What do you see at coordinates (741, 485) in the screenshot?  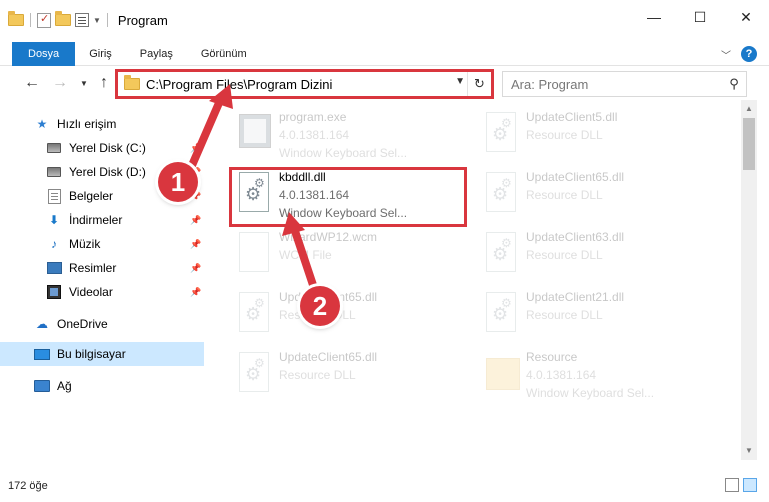 I see `view-switcher` at bounding box center [741, 485].